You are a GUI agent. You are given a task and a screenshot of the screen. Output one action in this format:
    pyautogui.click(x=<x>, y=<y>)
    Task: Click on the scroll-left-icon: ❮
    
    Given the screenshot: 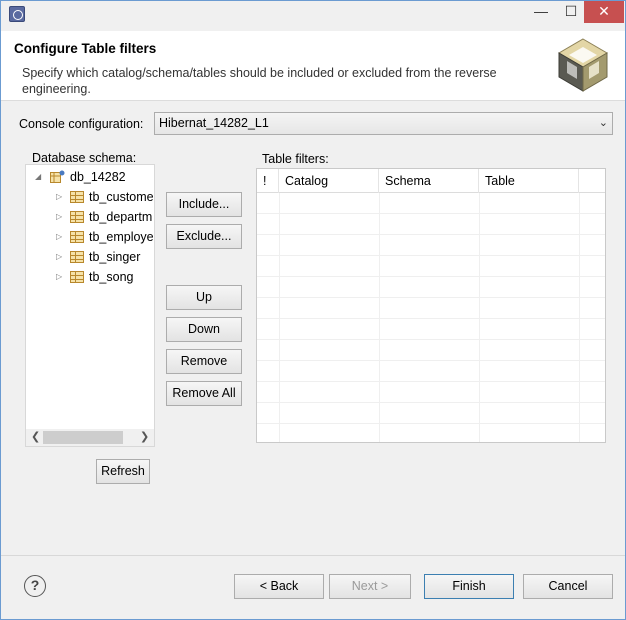 What is the action you would take?
    pyautogui.click(x=35, y=436)
    